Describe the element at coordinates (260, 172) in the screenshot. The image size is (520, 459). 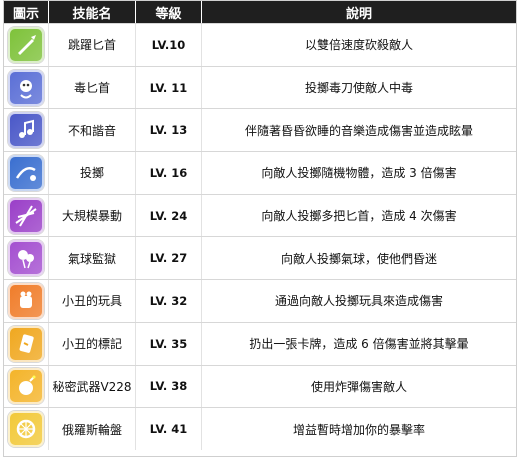
I see `table-row: 投擲 LV. 16 向敵人投擲隨機物體，造成 3 倍傷害` at that location.